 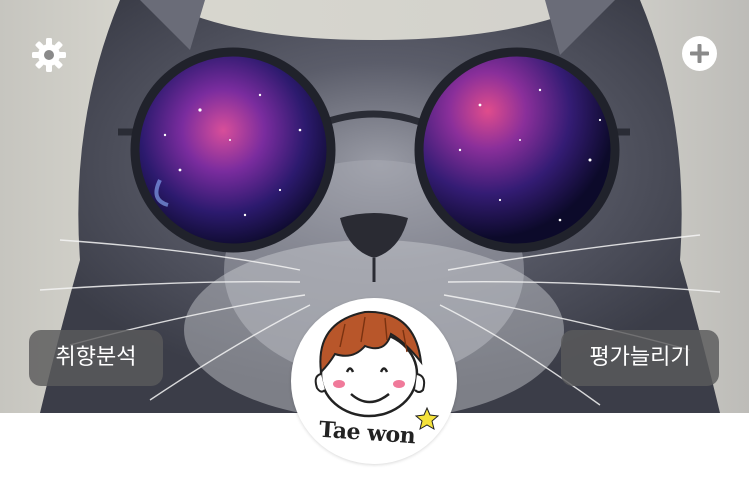 I want to click on increase-ratings-label: 평가늘리기, so click(x=640, y=357).